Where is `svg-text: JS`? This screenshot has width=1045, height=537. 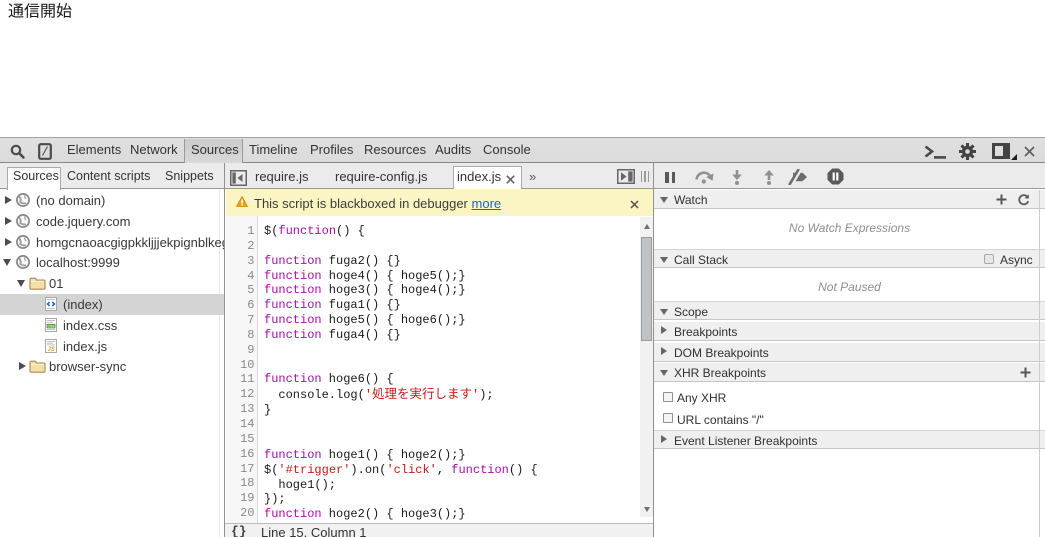
svg-text: JS is located at coordinates (51, 349).